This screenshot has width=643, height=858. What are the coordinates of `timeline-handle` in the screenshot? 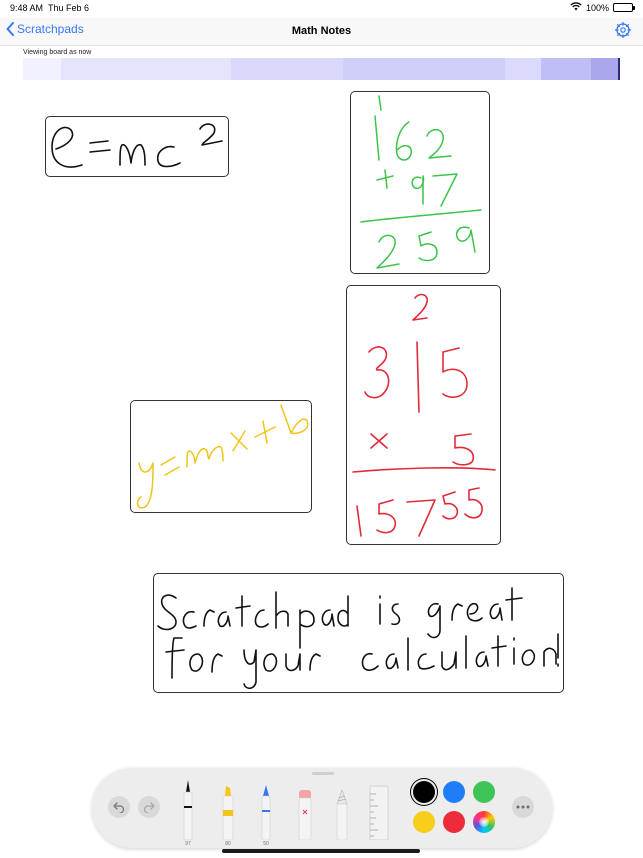 It's located at (619, 69).